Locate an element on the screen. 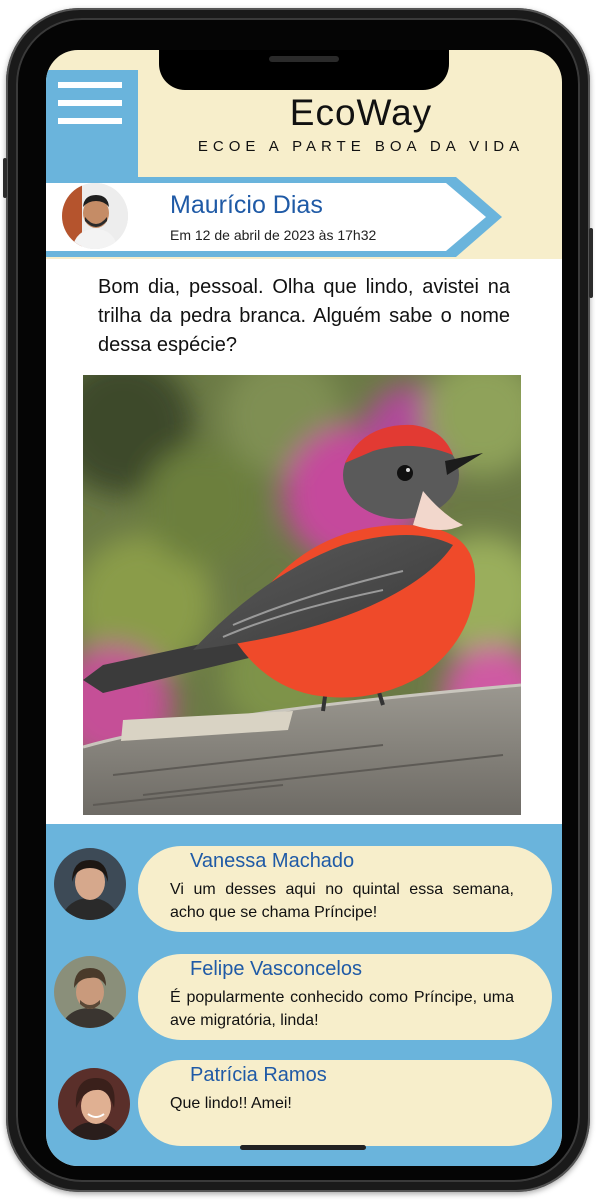 Image resolution: width=596 pixels, height=1200 pixels. comment-item: Patrícia Ramos Que lindo!! Amei! is located at coordinates (304, 1106).